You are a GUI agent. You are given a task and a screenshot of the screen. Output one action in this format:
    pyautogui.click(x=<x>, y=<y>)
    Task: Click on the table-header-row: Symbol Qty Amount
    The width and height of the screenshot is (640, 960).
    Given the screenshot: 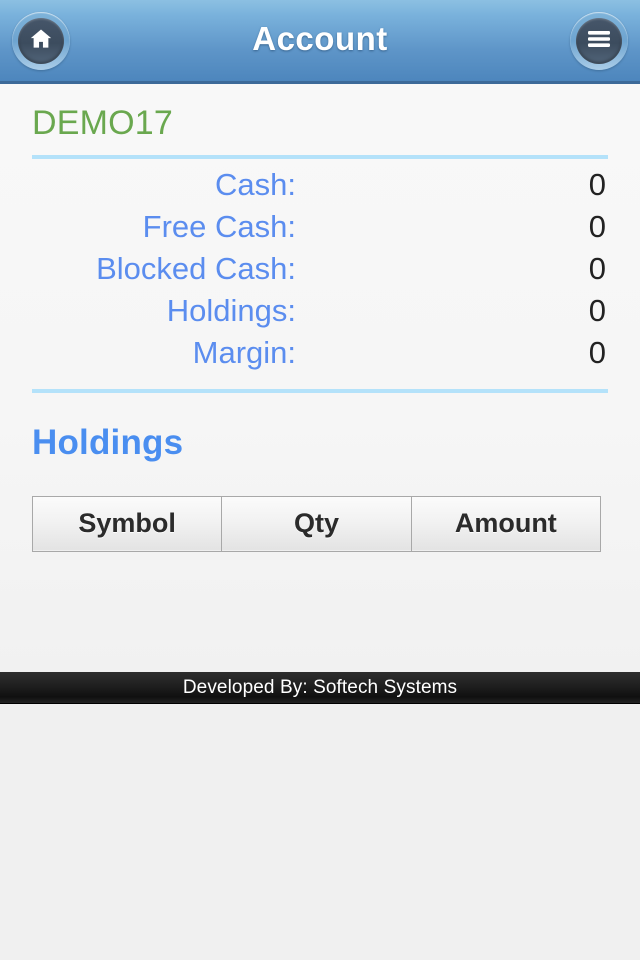 What is the action you would take?
    pyautogui.click(x=316, y=523)
    